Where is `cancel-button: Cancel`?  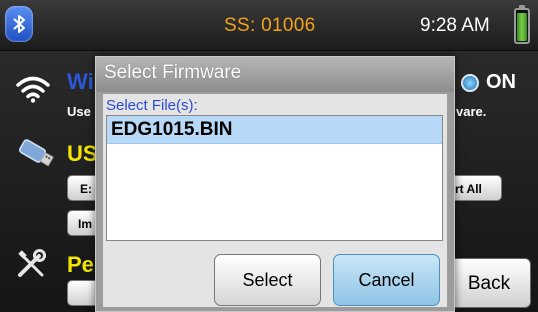 cancel-button: Cancel is located at coordinates (386, 280).